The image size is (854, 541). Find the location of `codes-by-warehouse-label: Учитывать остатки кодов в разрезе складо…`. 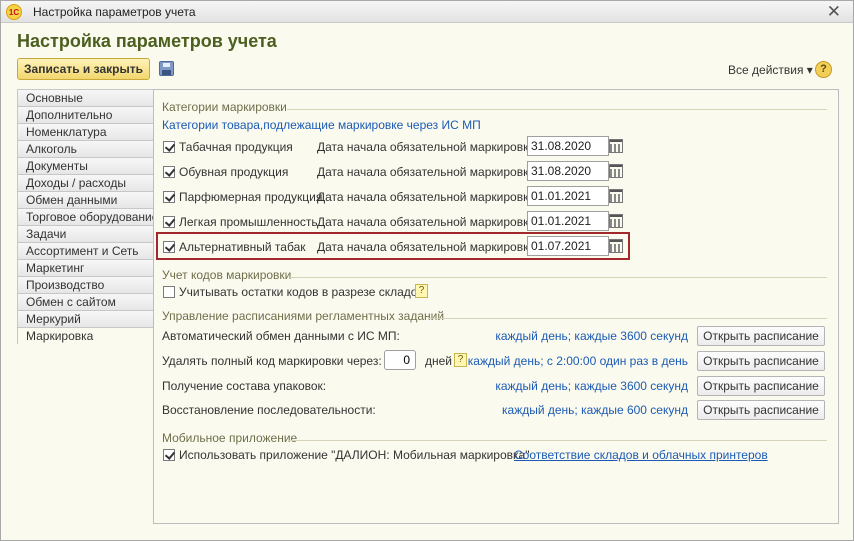

codes-by-warehouse-label: Учитывать остатки кодов в разрезе складо… is located at coordinates (301, 292).